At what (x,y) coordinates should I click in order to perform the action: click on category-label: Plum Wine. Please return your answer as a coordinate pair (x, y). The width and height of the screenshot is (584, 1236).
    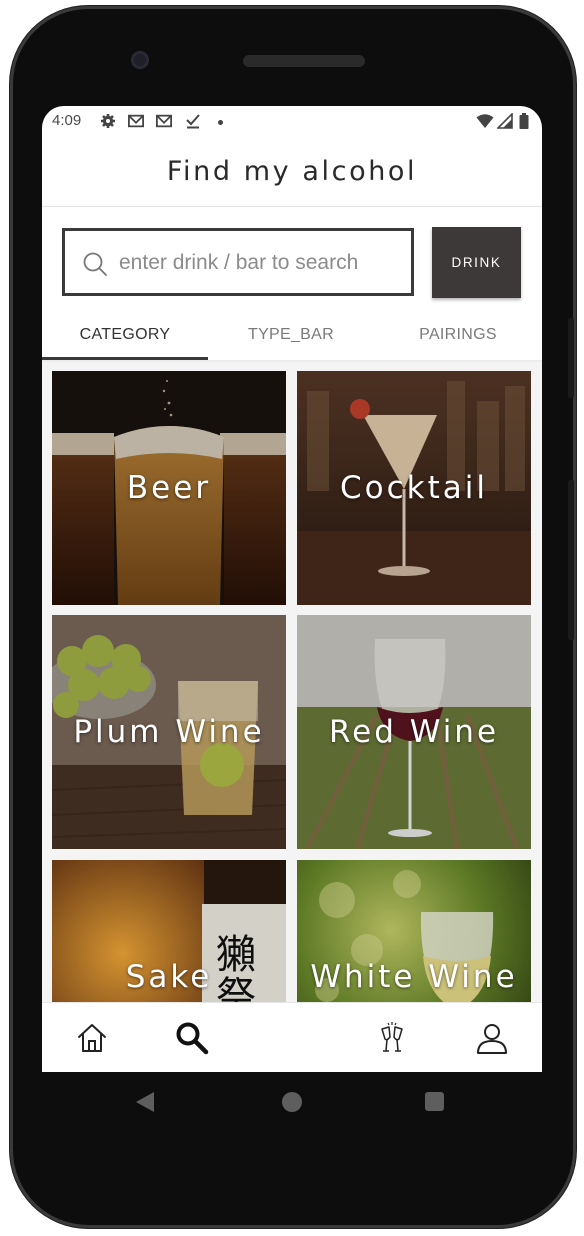
    Looking at the image, I should click on (169, 732).